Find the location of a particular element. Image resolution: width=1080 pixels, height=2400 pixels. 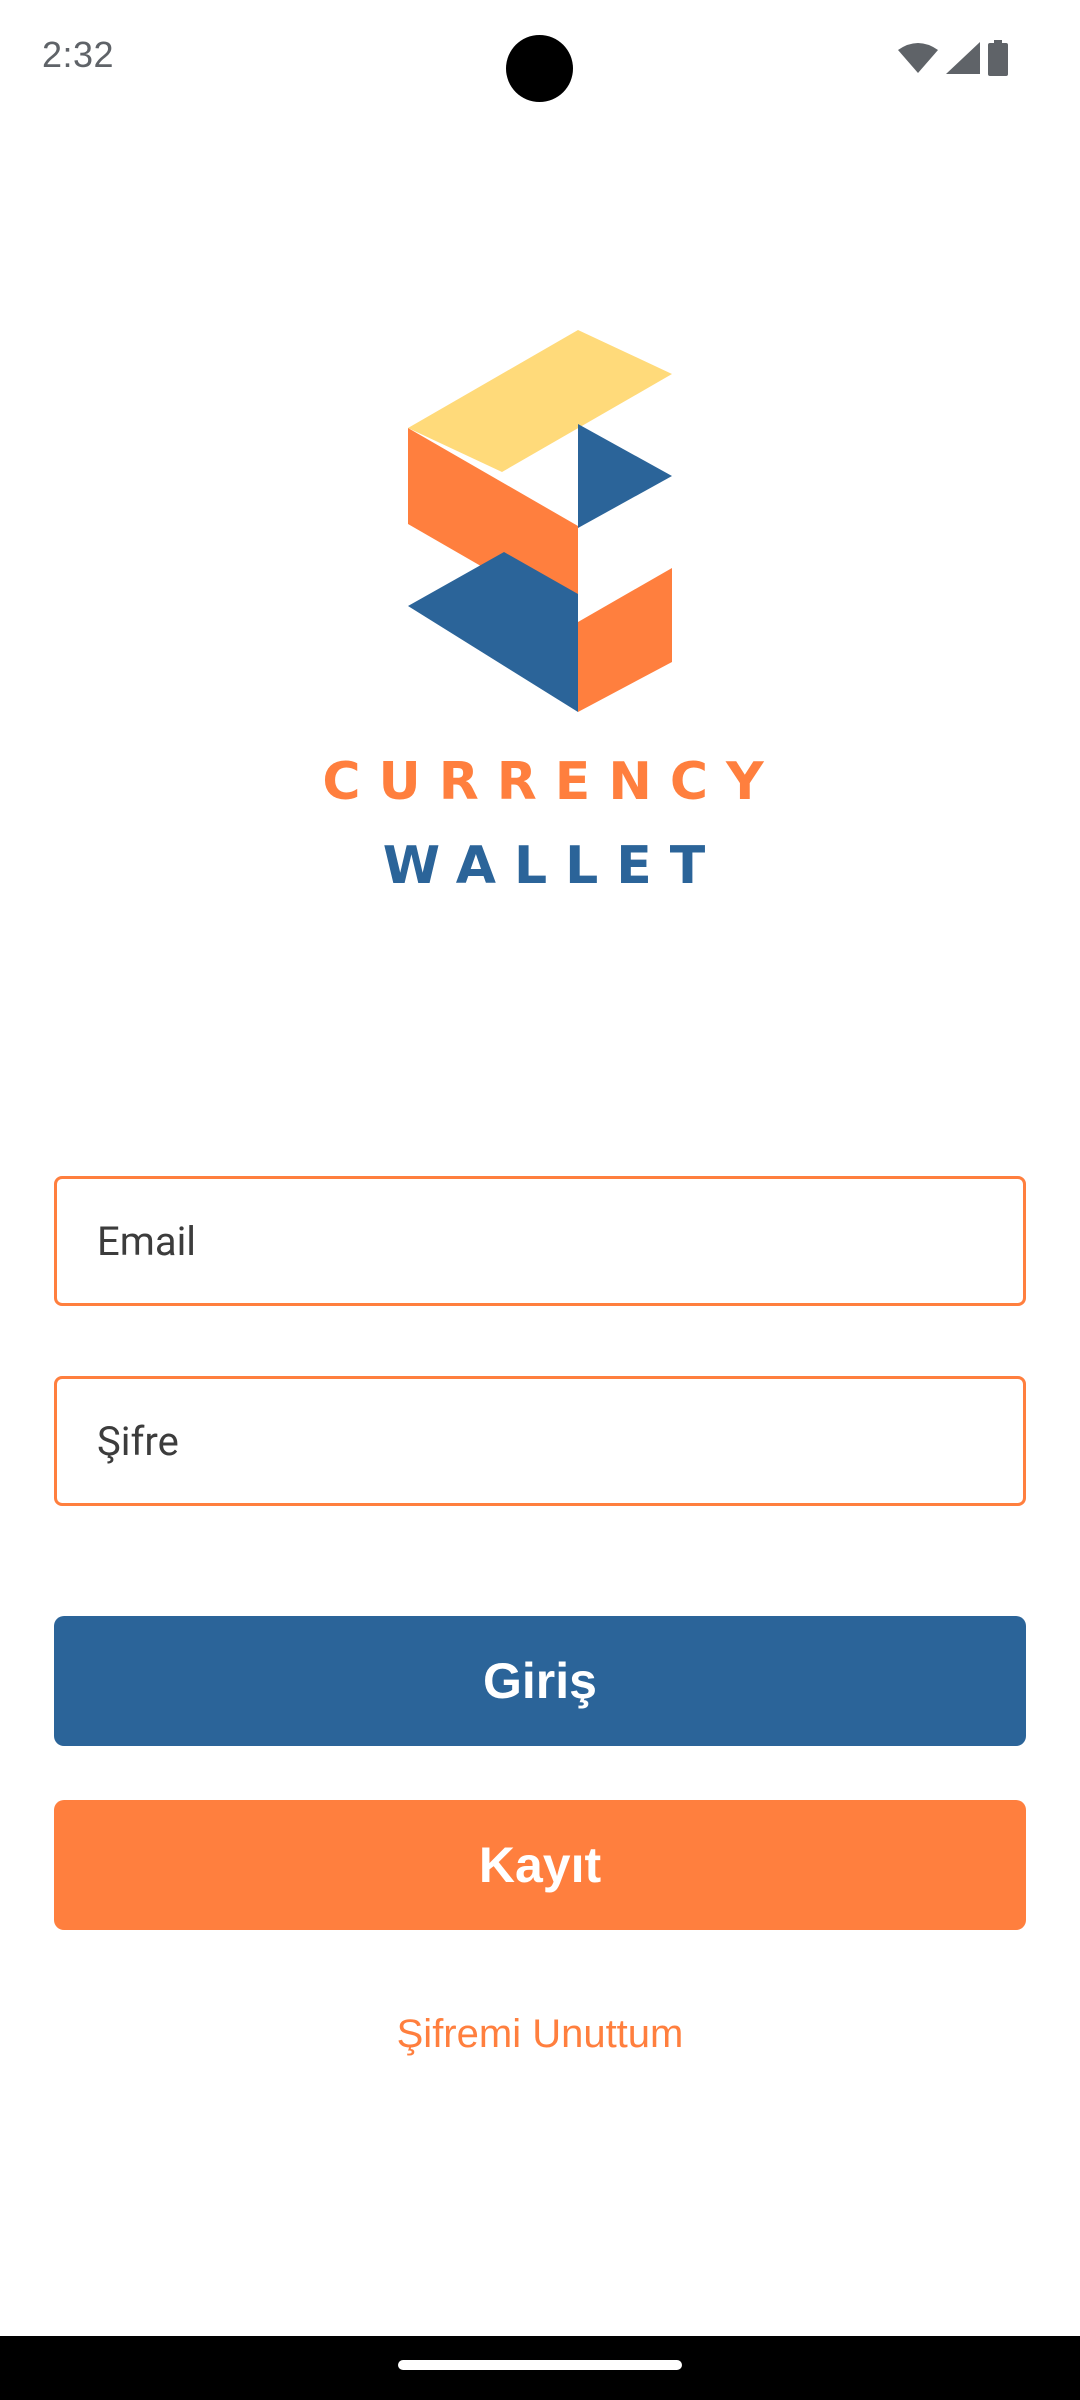

forgot-password-link: Şifremi Unuttum is located at coordinates (540, 2034).